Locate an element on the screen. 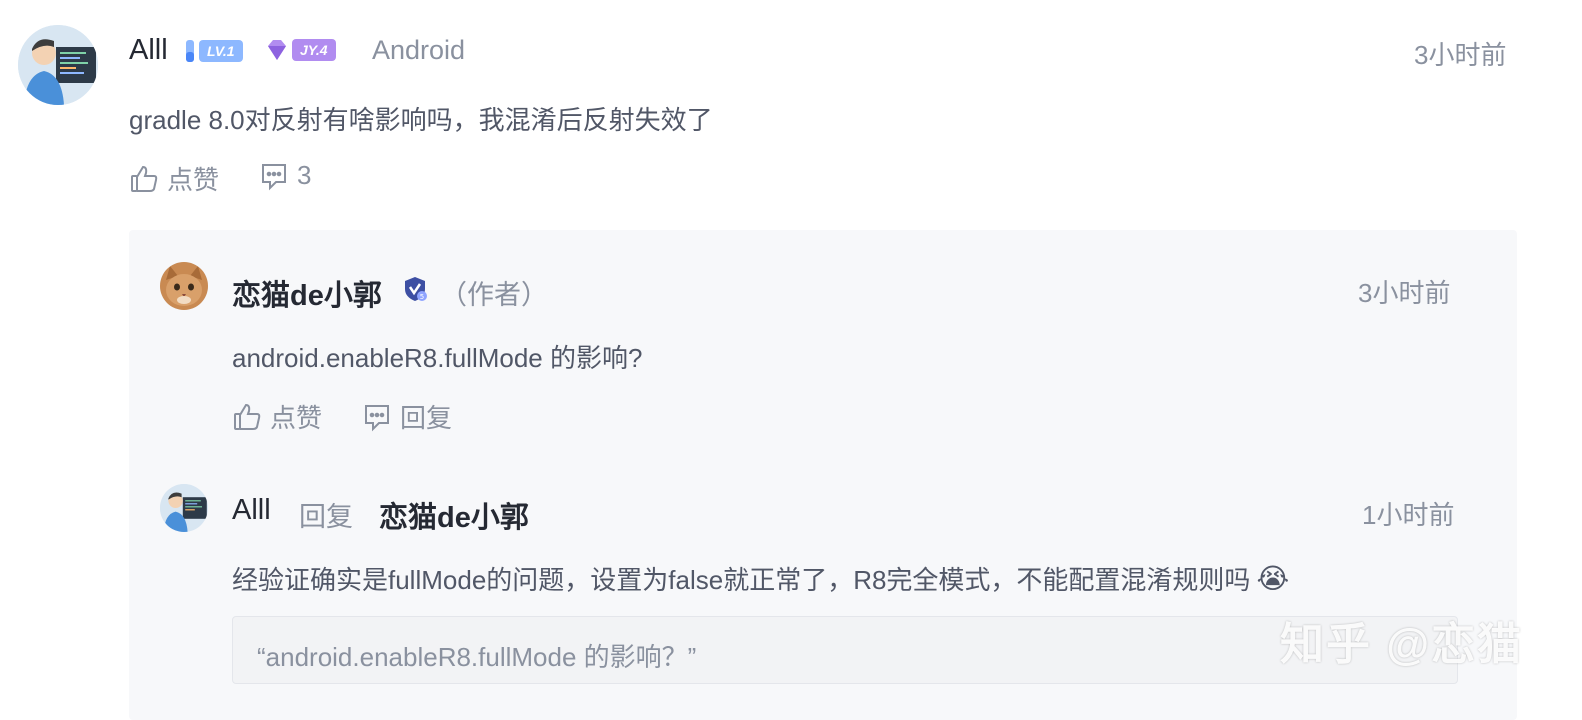 The height and width of the screenshot is (720, 1582). comment-tag: Android is located at coordinates (419, 50).